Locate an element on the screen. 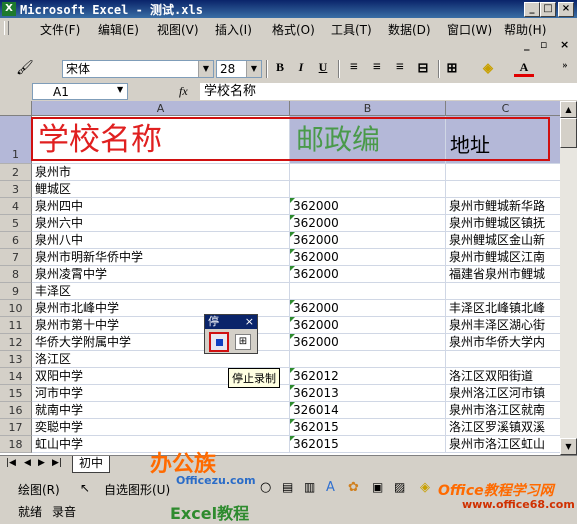 This screenshot has width=577, height=524. menu-file: 文件(F) is located at coordinates (60, 29).